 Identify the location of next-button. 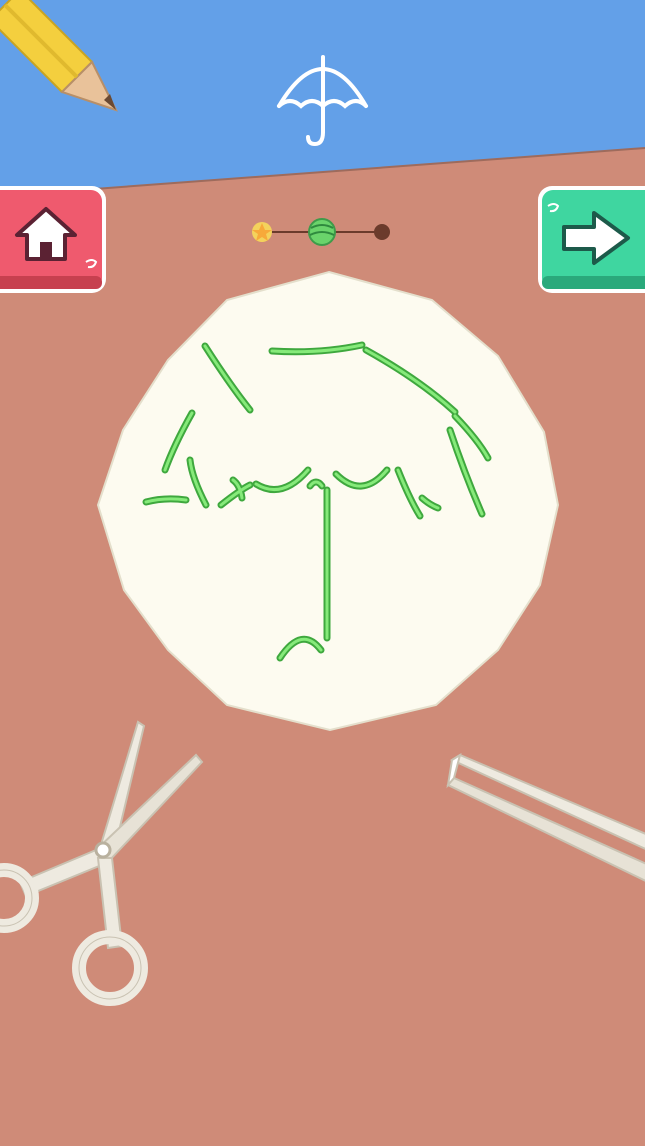
(591, 239).